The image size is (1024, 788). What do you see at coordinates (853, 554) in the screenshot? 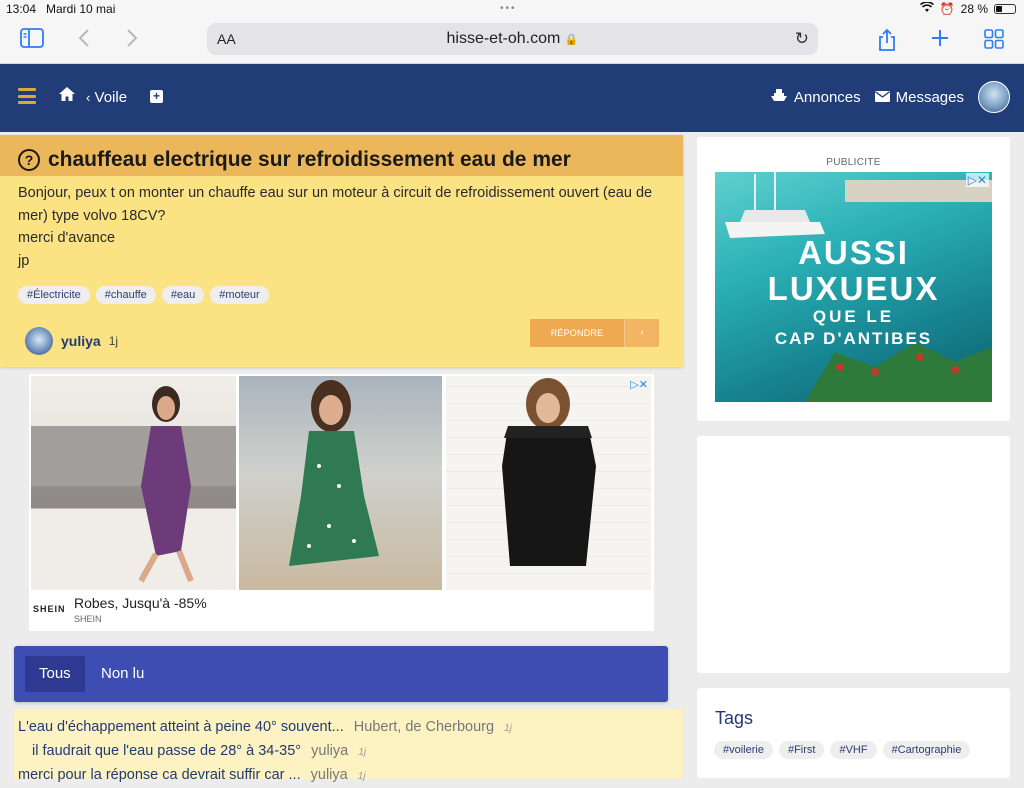
I see `sidebar-empty-panel` at bounding box center [853, 554].